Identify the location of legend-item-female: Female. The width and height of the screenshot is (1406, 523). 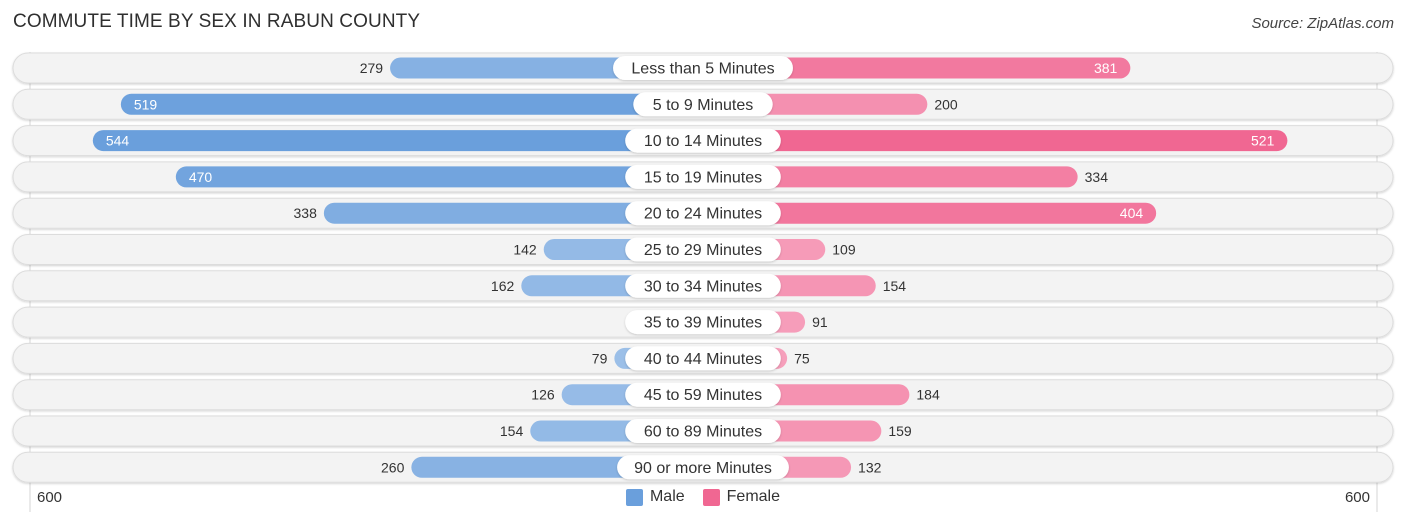
(741, 497).